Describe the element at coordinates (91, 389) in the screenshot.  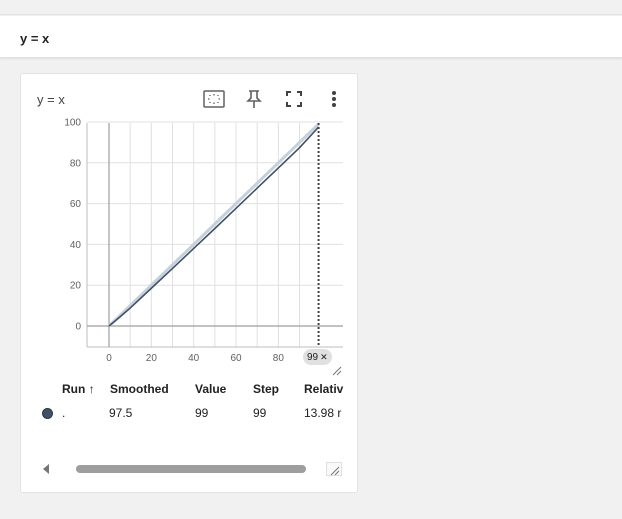
I see `sort-arrow-icon: ↑` at that location.